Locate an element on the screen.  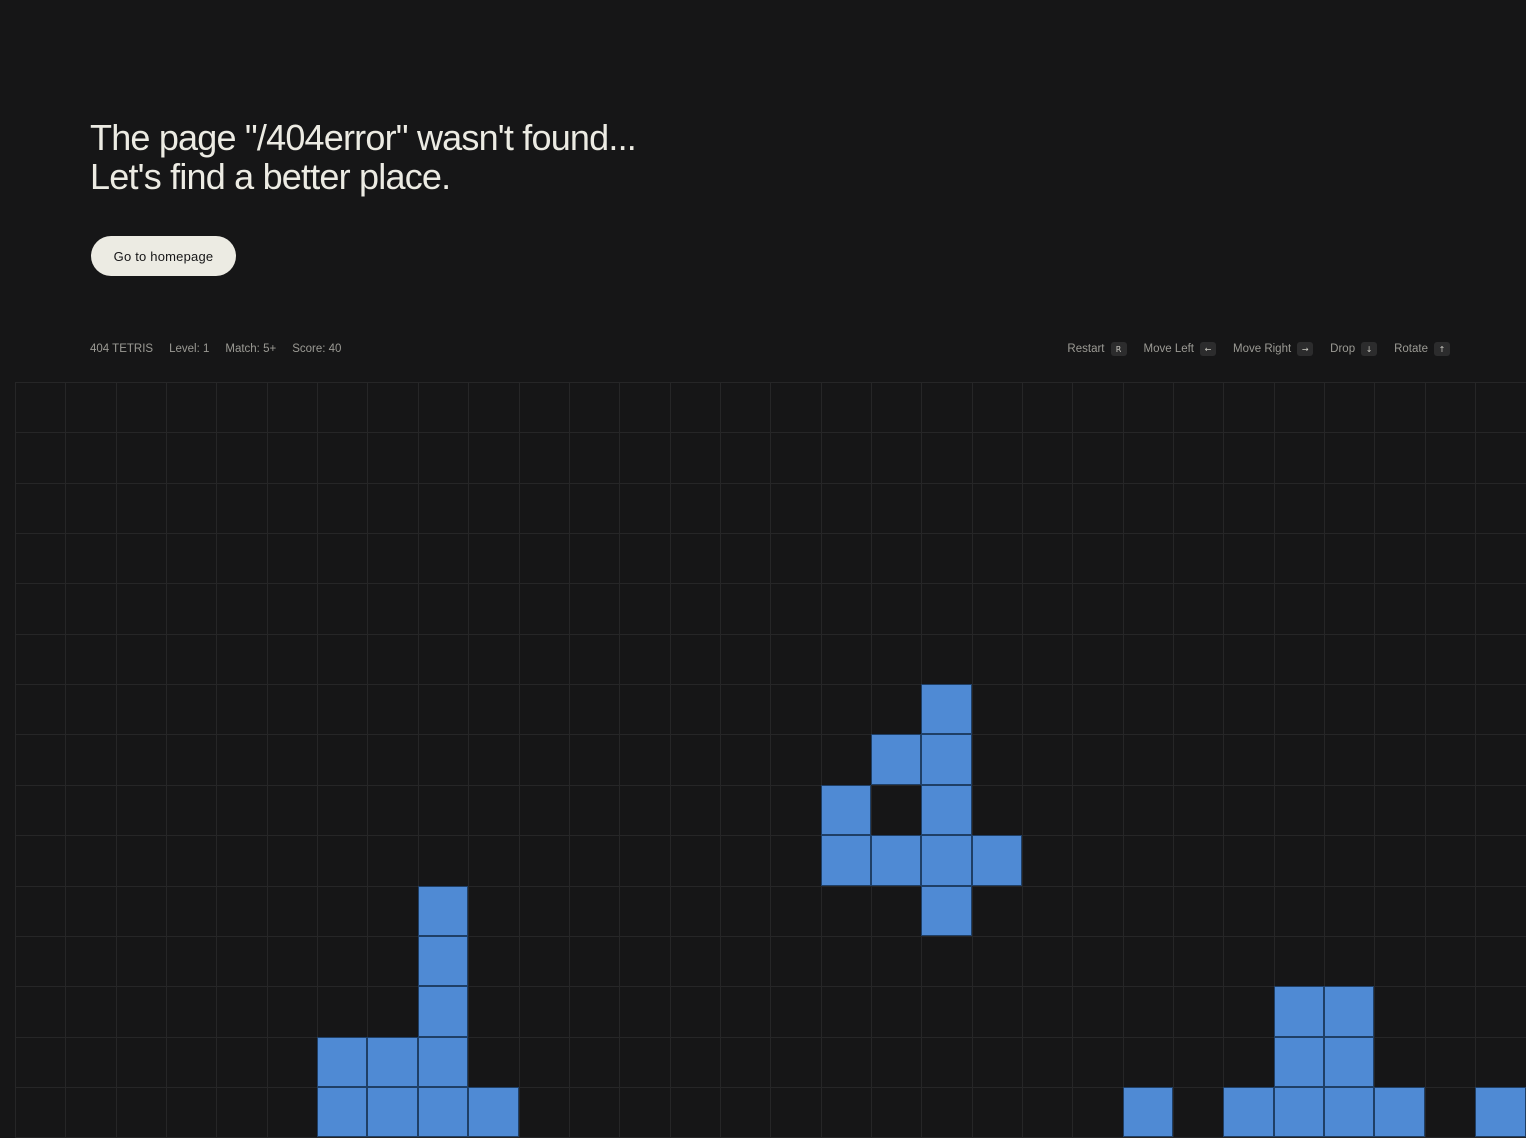
arrow-down-key-icon: ↓ is located at coordinates (1369, 349).